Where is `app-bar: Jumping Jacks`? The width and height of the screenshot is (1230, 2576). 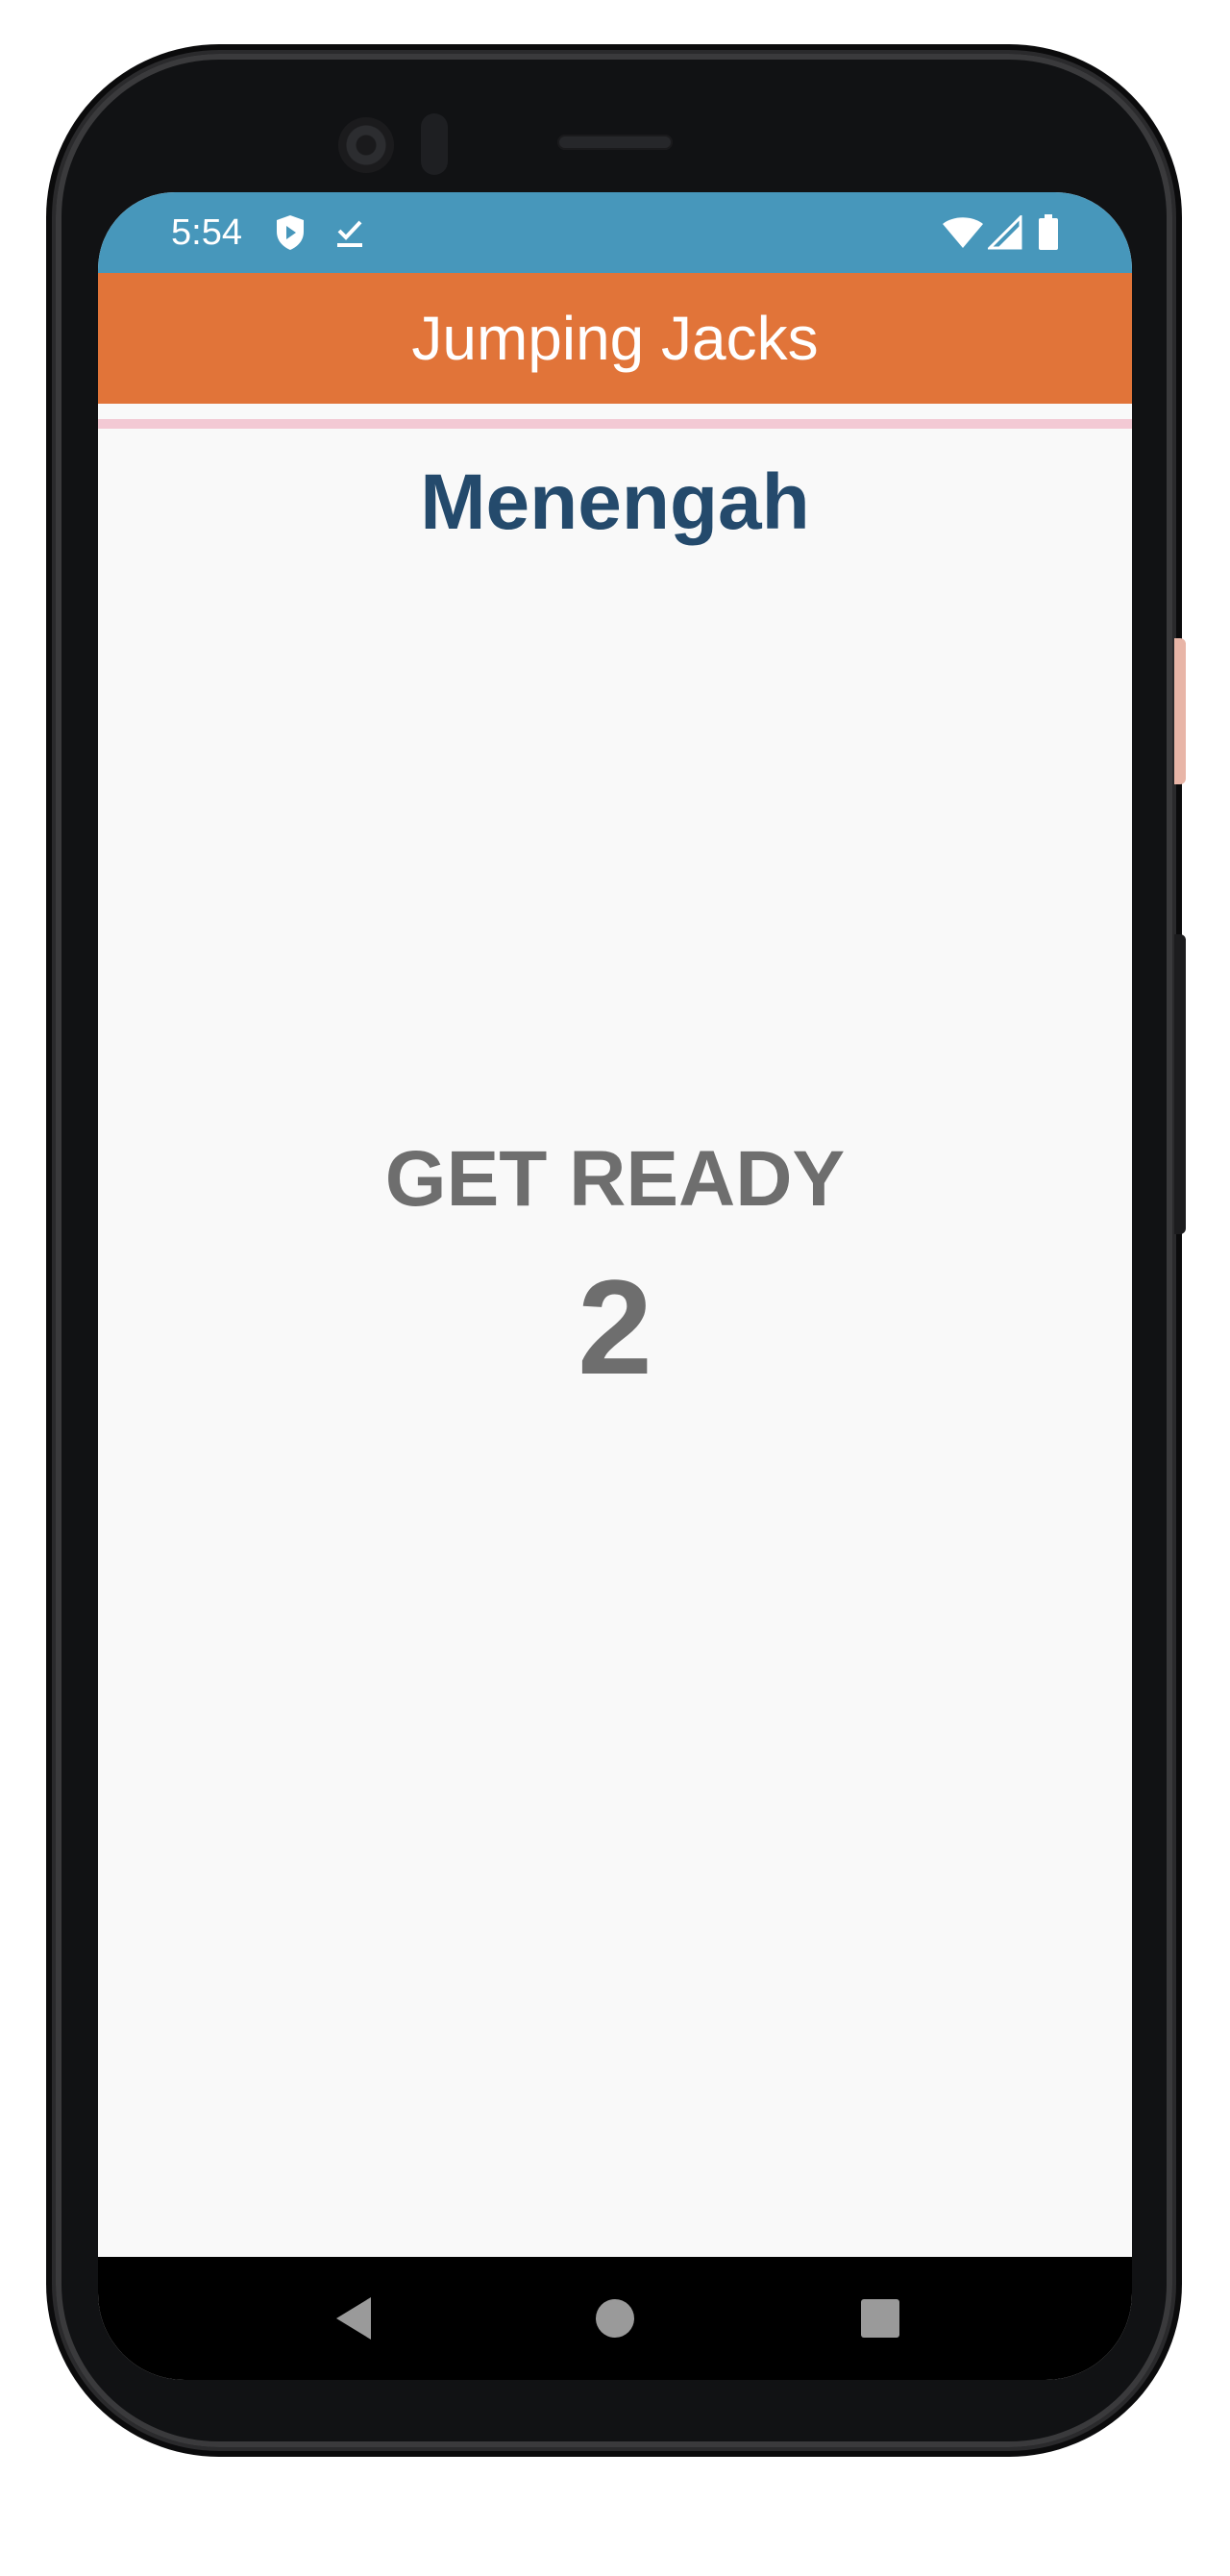 app-bar: Jumping Jacks is located at coordinates (615, 338).